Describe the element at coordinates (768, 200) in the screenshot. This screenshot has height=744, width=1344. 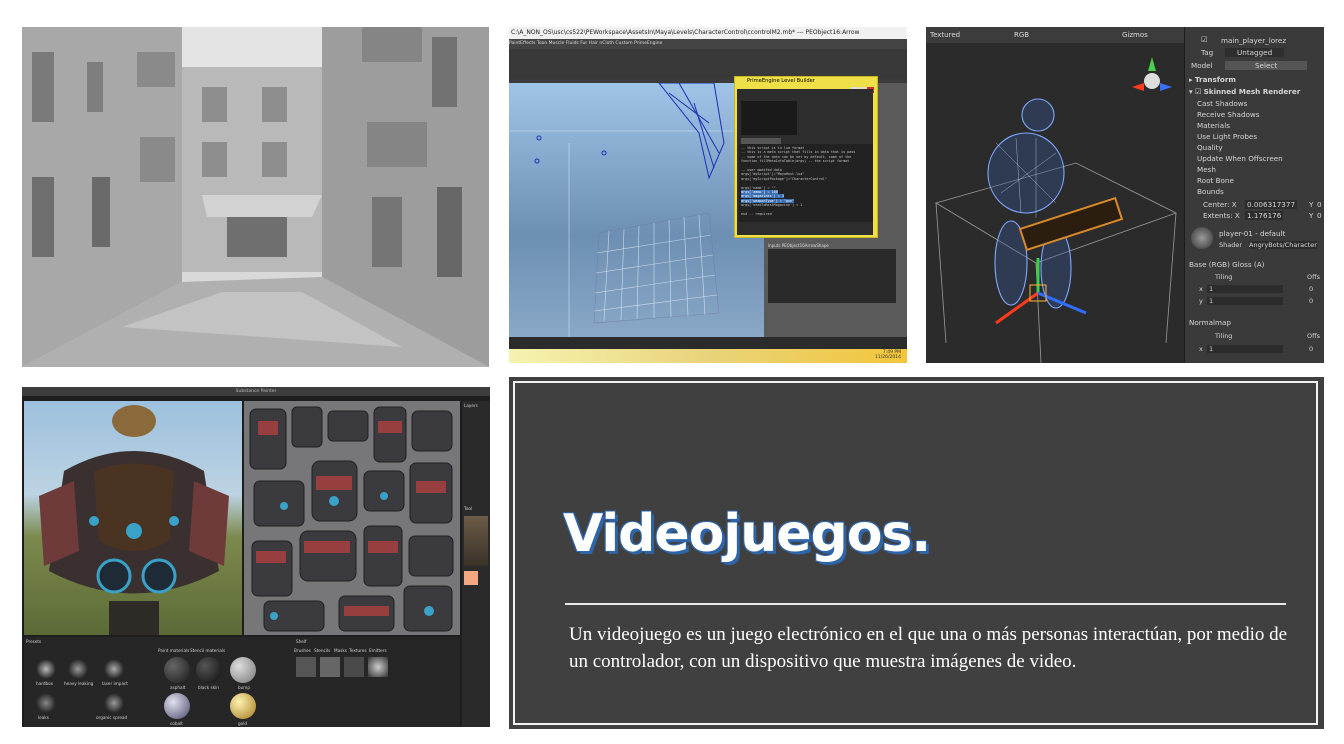
I see `code-line: args['weaponType'] = "gun"` at that location.